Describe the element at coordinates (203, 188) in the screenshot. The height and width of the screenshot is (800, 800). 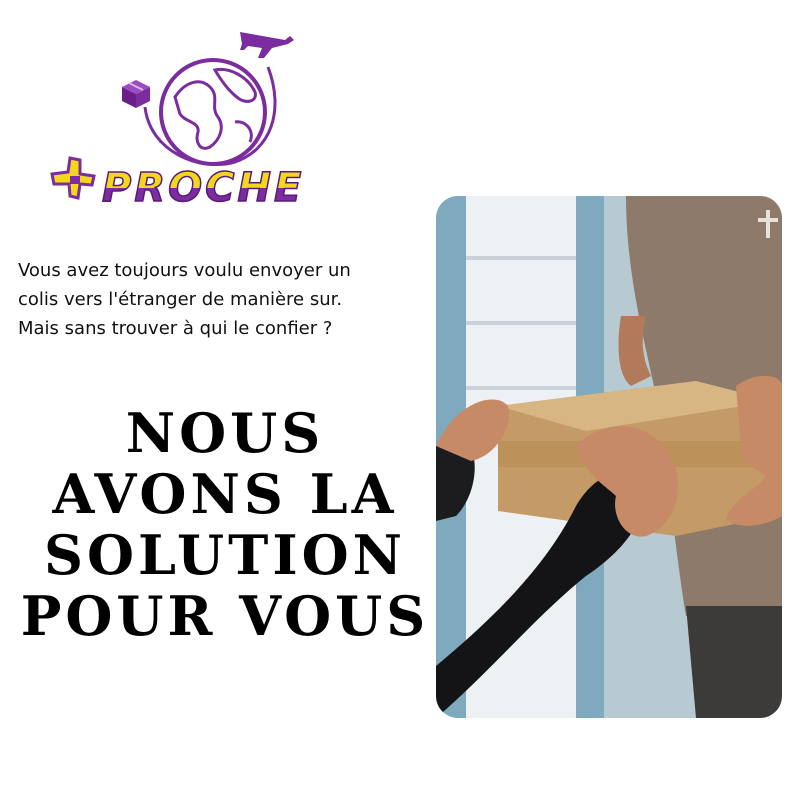
I see `wordmark: PROCHE` at that location.